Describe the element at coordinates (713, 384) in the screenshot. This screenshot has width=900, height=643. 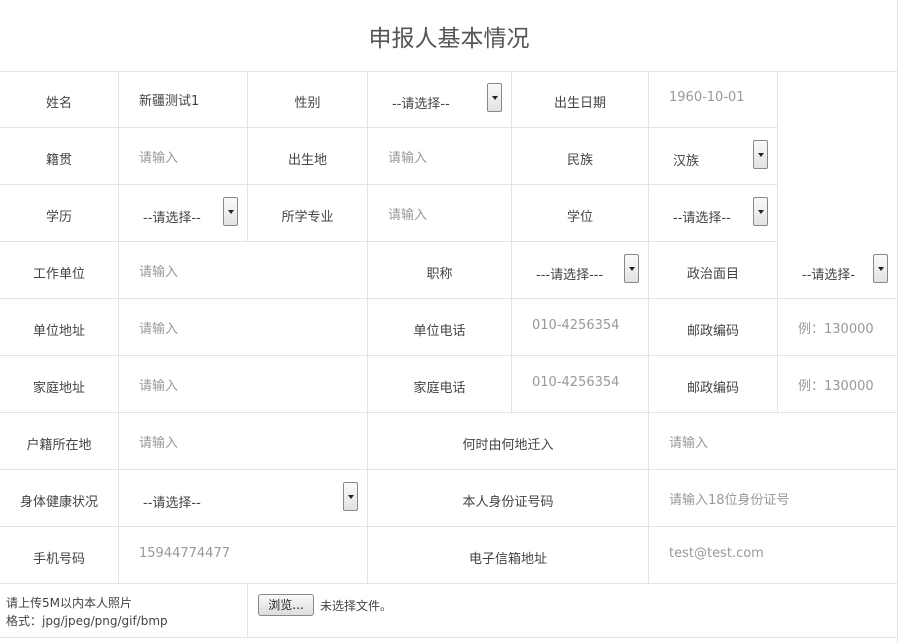
I see `home-zip-label: 邮政编码` at that location.